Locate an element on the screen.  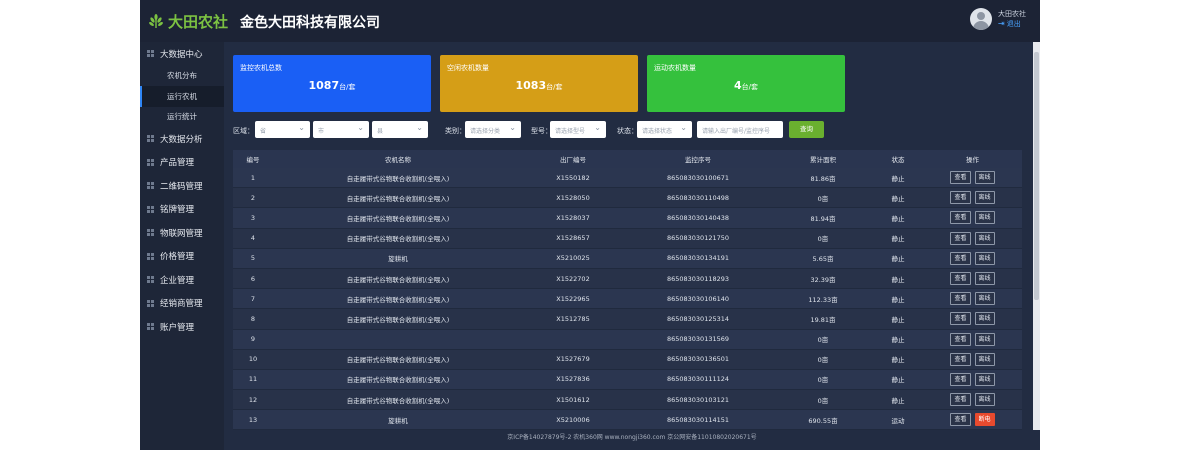
card-value: 4台/套 is located at coordinates (745, 85).